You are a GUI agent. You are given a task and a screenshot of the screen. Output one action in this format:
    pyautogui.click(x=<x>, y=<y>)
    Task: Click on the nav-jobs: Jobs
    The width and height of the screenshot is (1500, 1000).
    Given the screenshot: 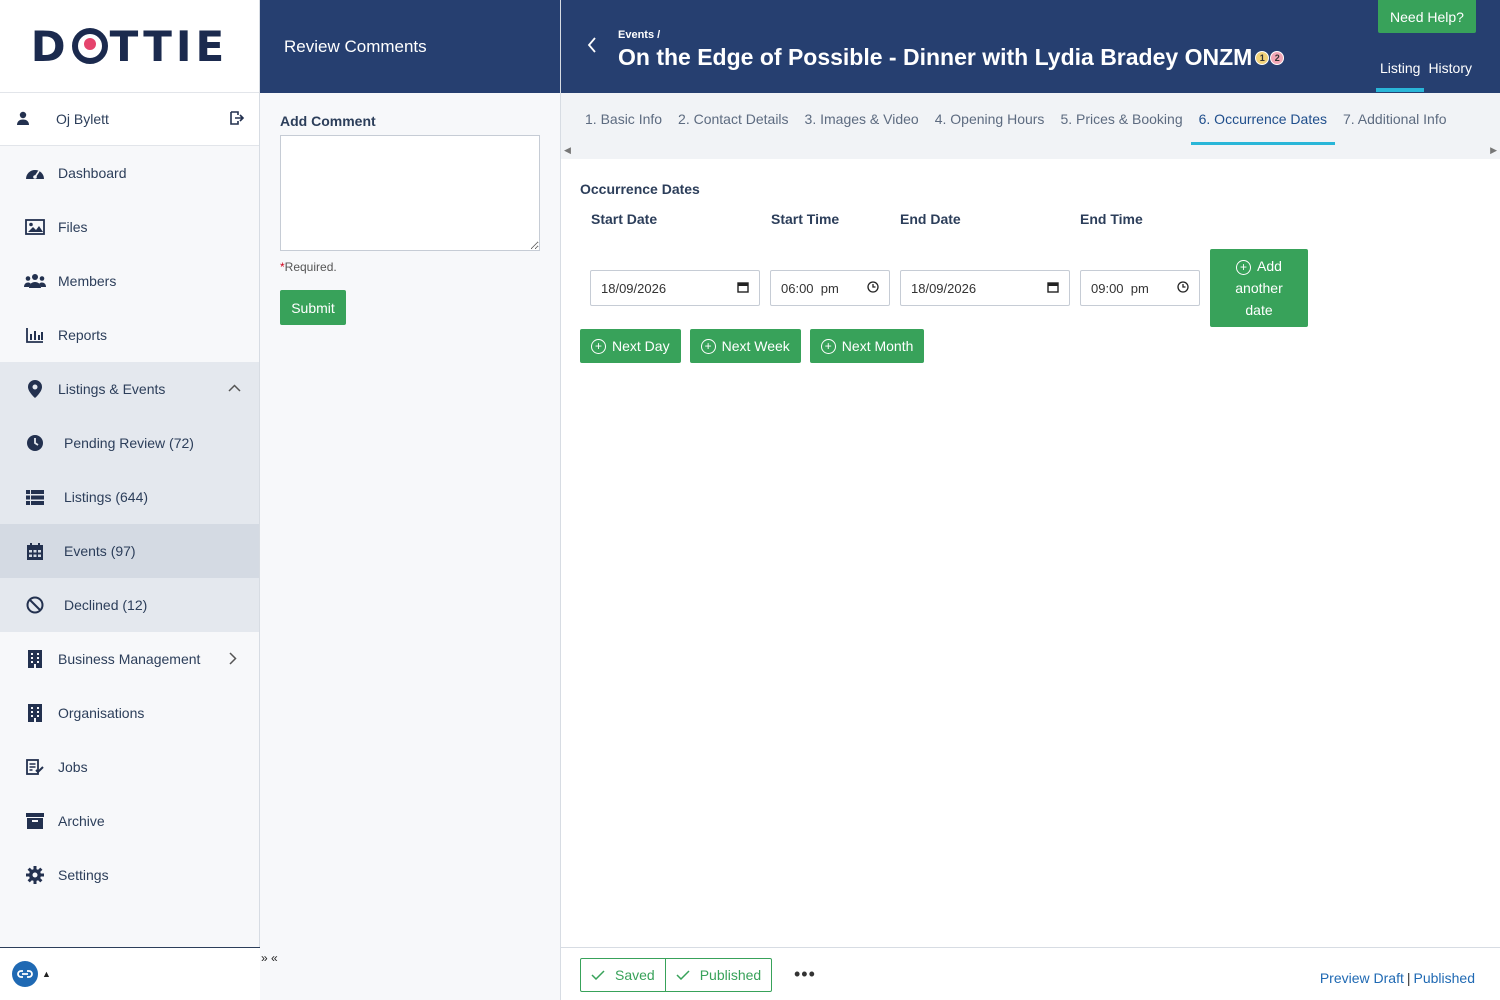 What is the action you would take?
    pyautogui.click(x=129, y=767)
    